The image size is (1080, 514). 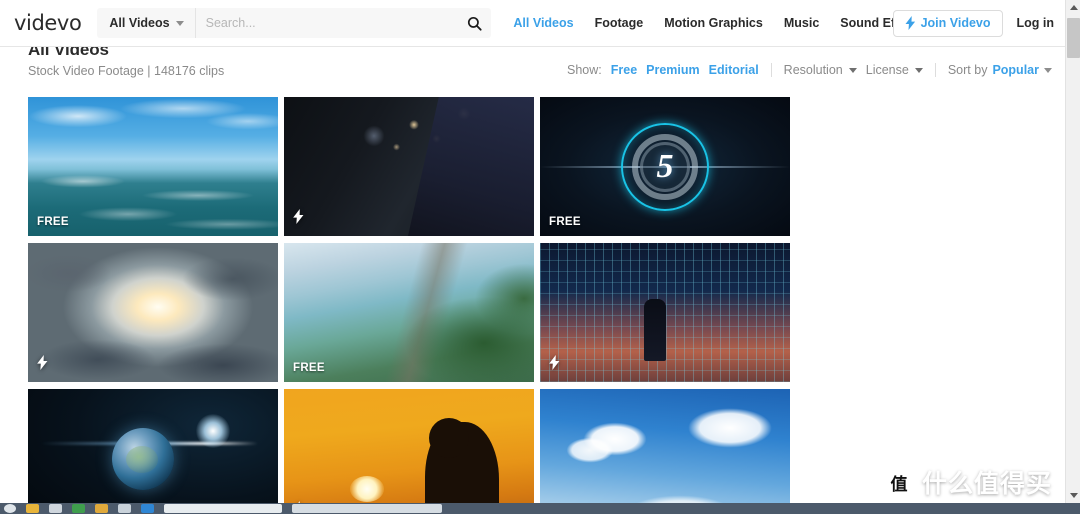 I want to click on search-input, so click(x=326, y=23).